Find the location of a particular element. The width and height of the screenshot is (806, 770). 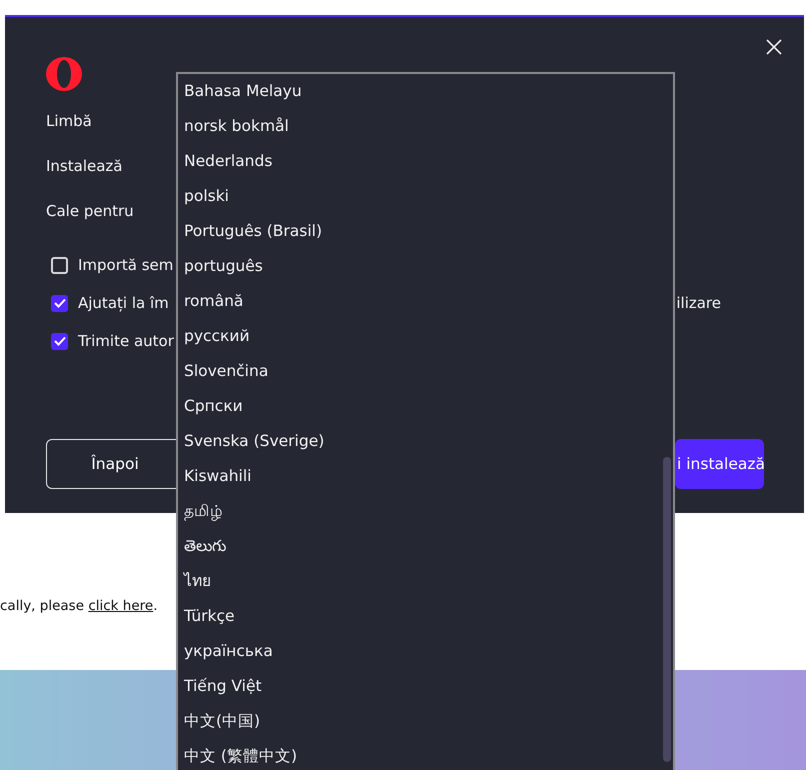

language-option: Türkçe is located at coordinates (425, 616).